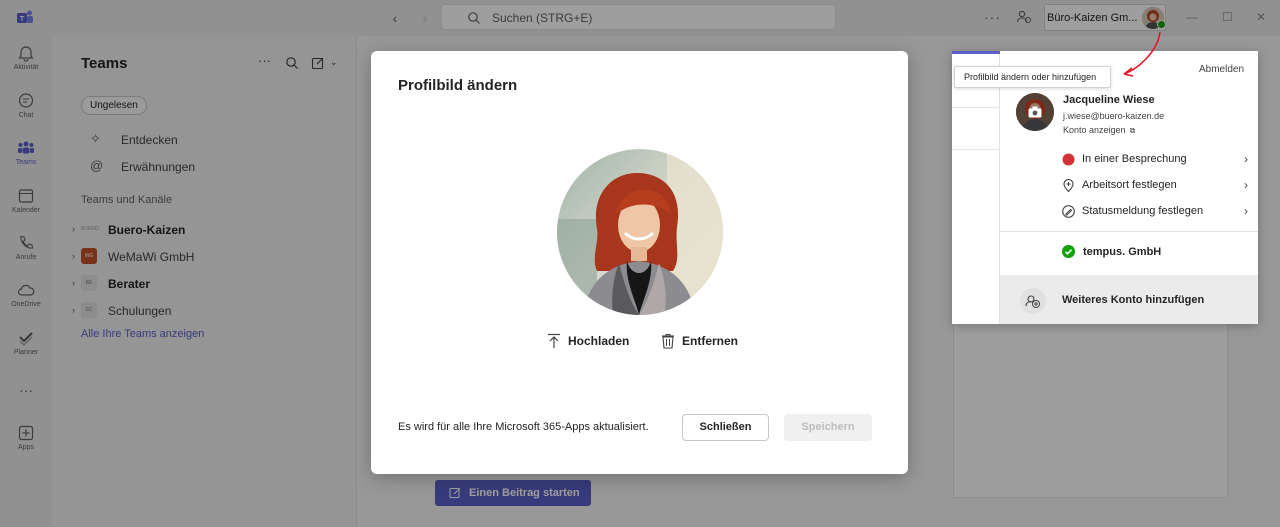 The width and height of the screenshot is (1280, 527). I want to click on sign-out-link: Abmelden, so click(1221, 69).